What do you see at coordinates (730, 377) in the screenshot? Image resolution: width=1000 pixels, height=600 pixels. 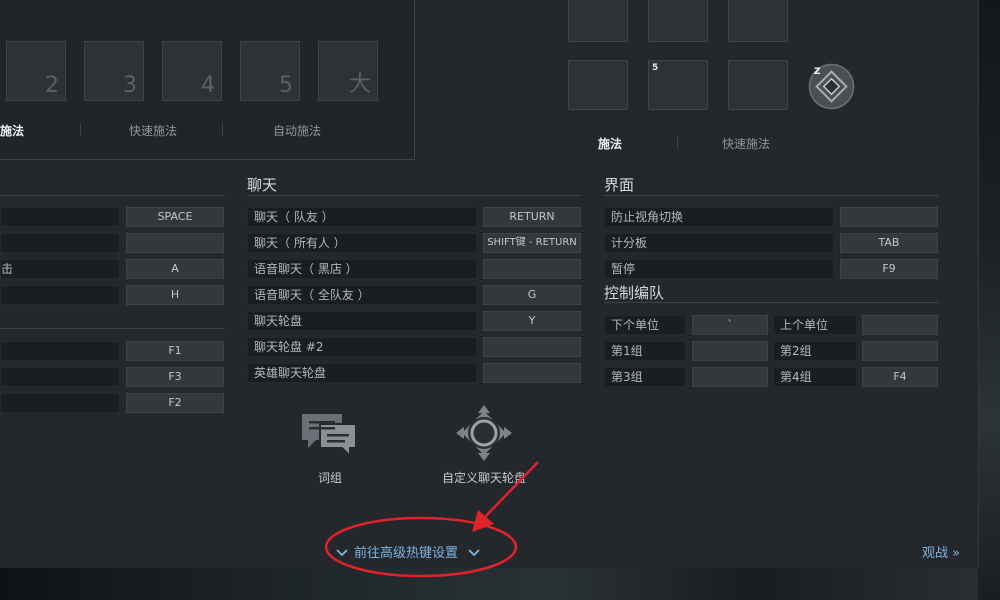 I see `group-3-key` at bounding box center [730, 377].